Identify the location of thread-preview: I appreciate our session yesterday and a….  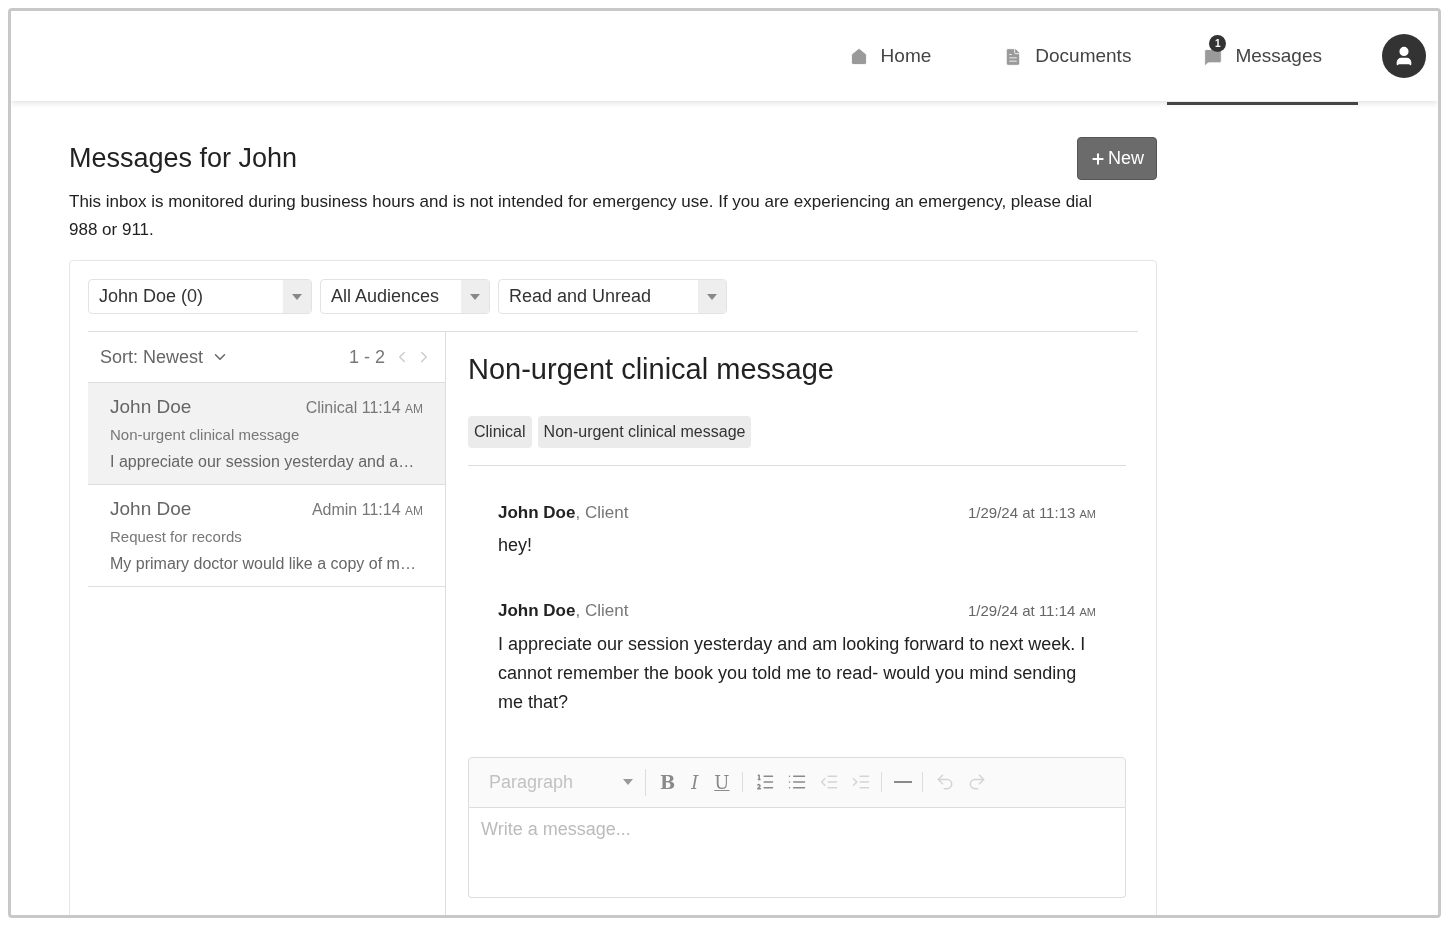
(263, 462).